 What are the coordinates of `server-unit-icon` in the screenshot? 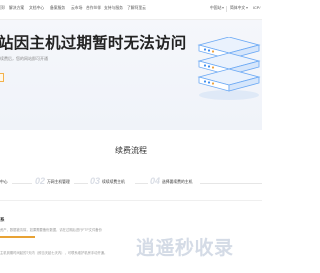 It's located at (229, 80).